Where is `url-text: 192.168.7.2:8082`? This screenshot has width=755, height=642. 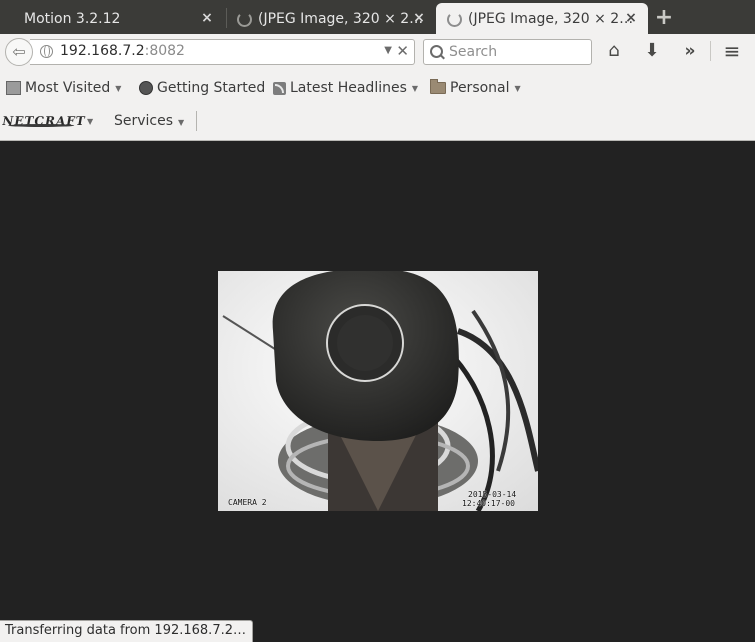 url-text: 192.168.7.2:8082 is located at coordinates (122, 51).